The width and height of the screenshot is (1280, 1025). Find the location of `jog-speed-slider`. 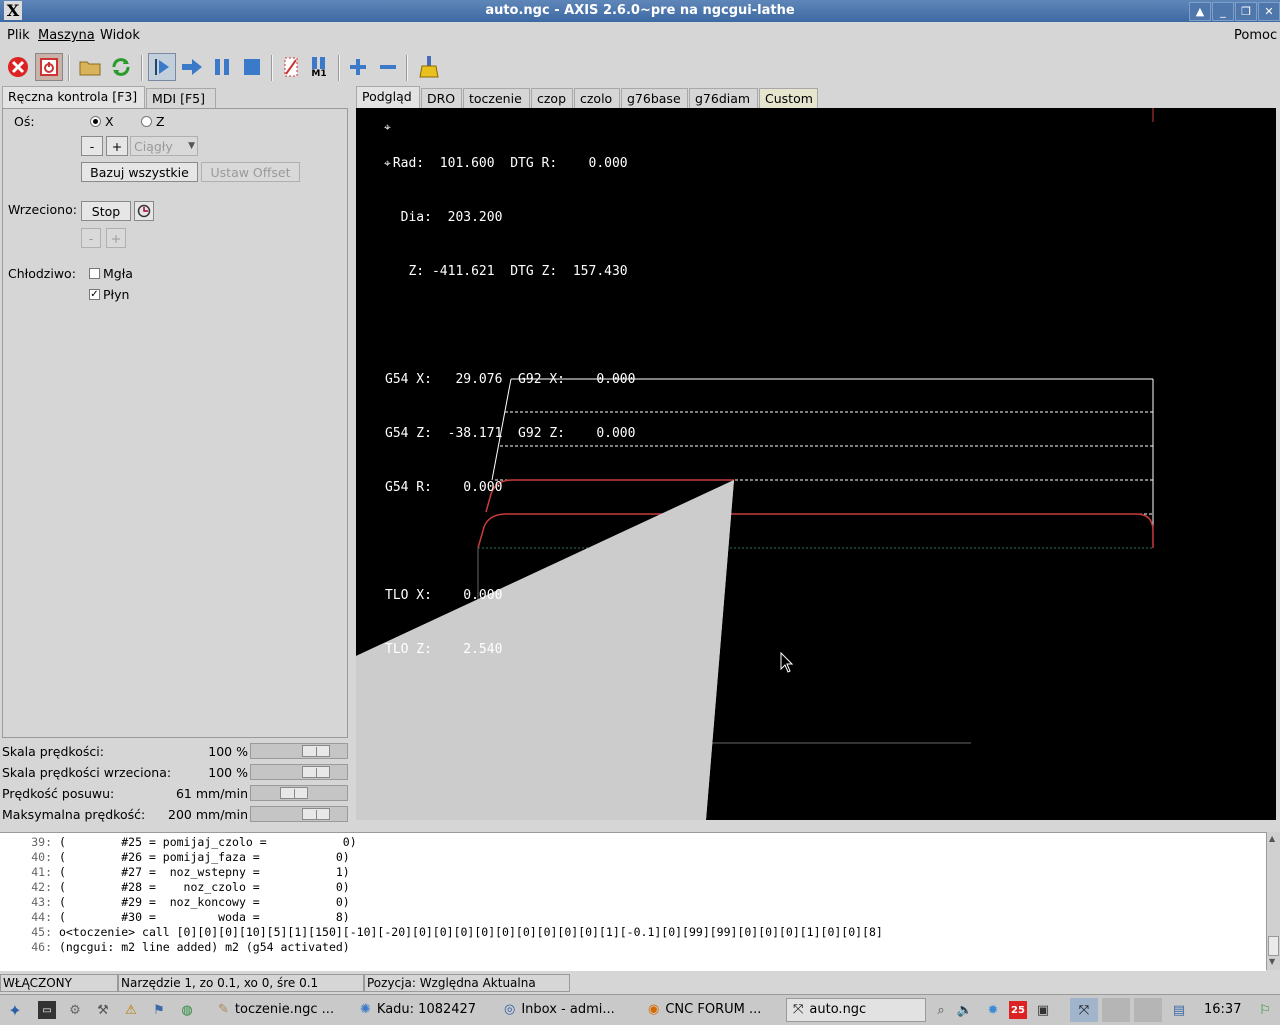

jog-speed-slider is located at coordinates (299, 793).